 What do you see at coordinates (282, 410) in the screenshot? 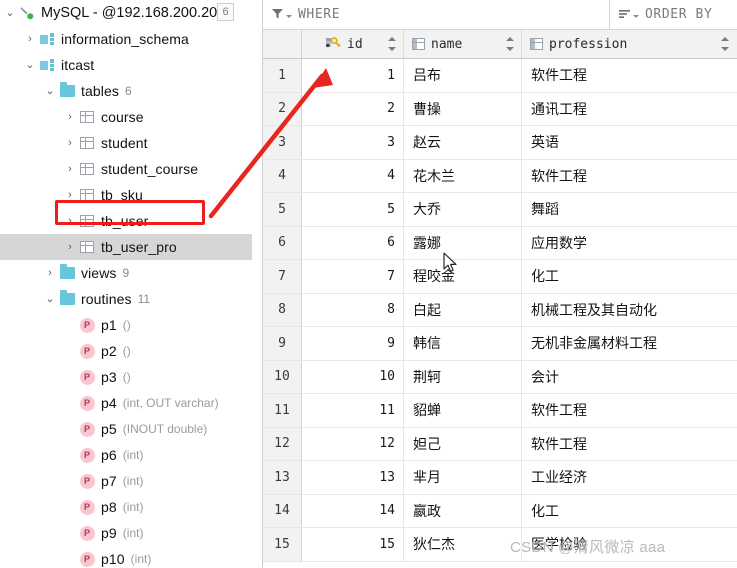
I see `row-number: 11` at bounding box center [282, 410].